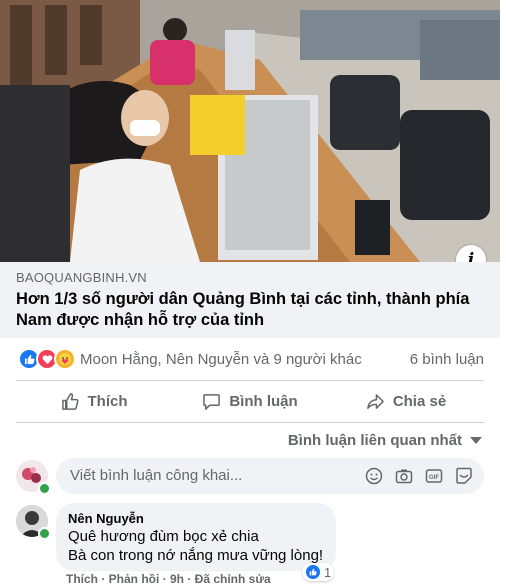 The image size is (506, 586). What do you see at coordinates (375, 401) in the screenshot?
I see `share-icon` at bounding box center [375, 401].